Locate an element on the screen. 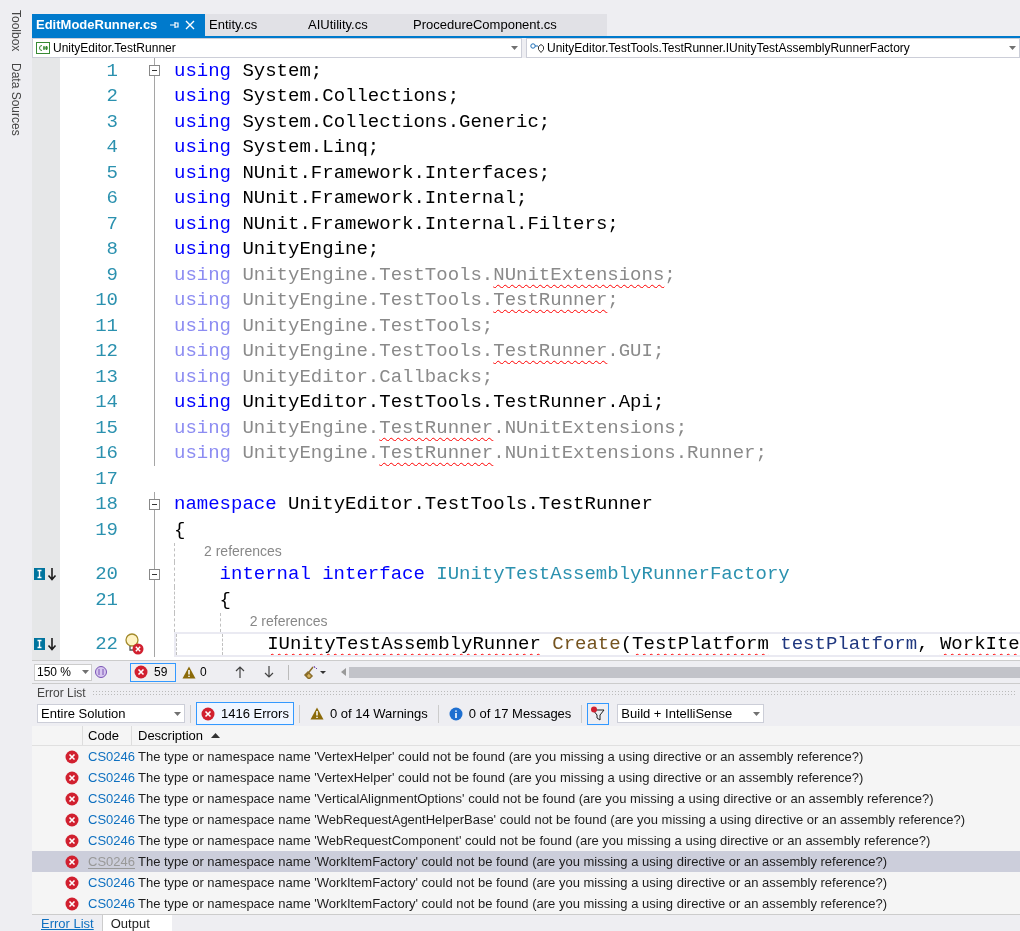  code-token: ( is located at coordinates (626, 644).